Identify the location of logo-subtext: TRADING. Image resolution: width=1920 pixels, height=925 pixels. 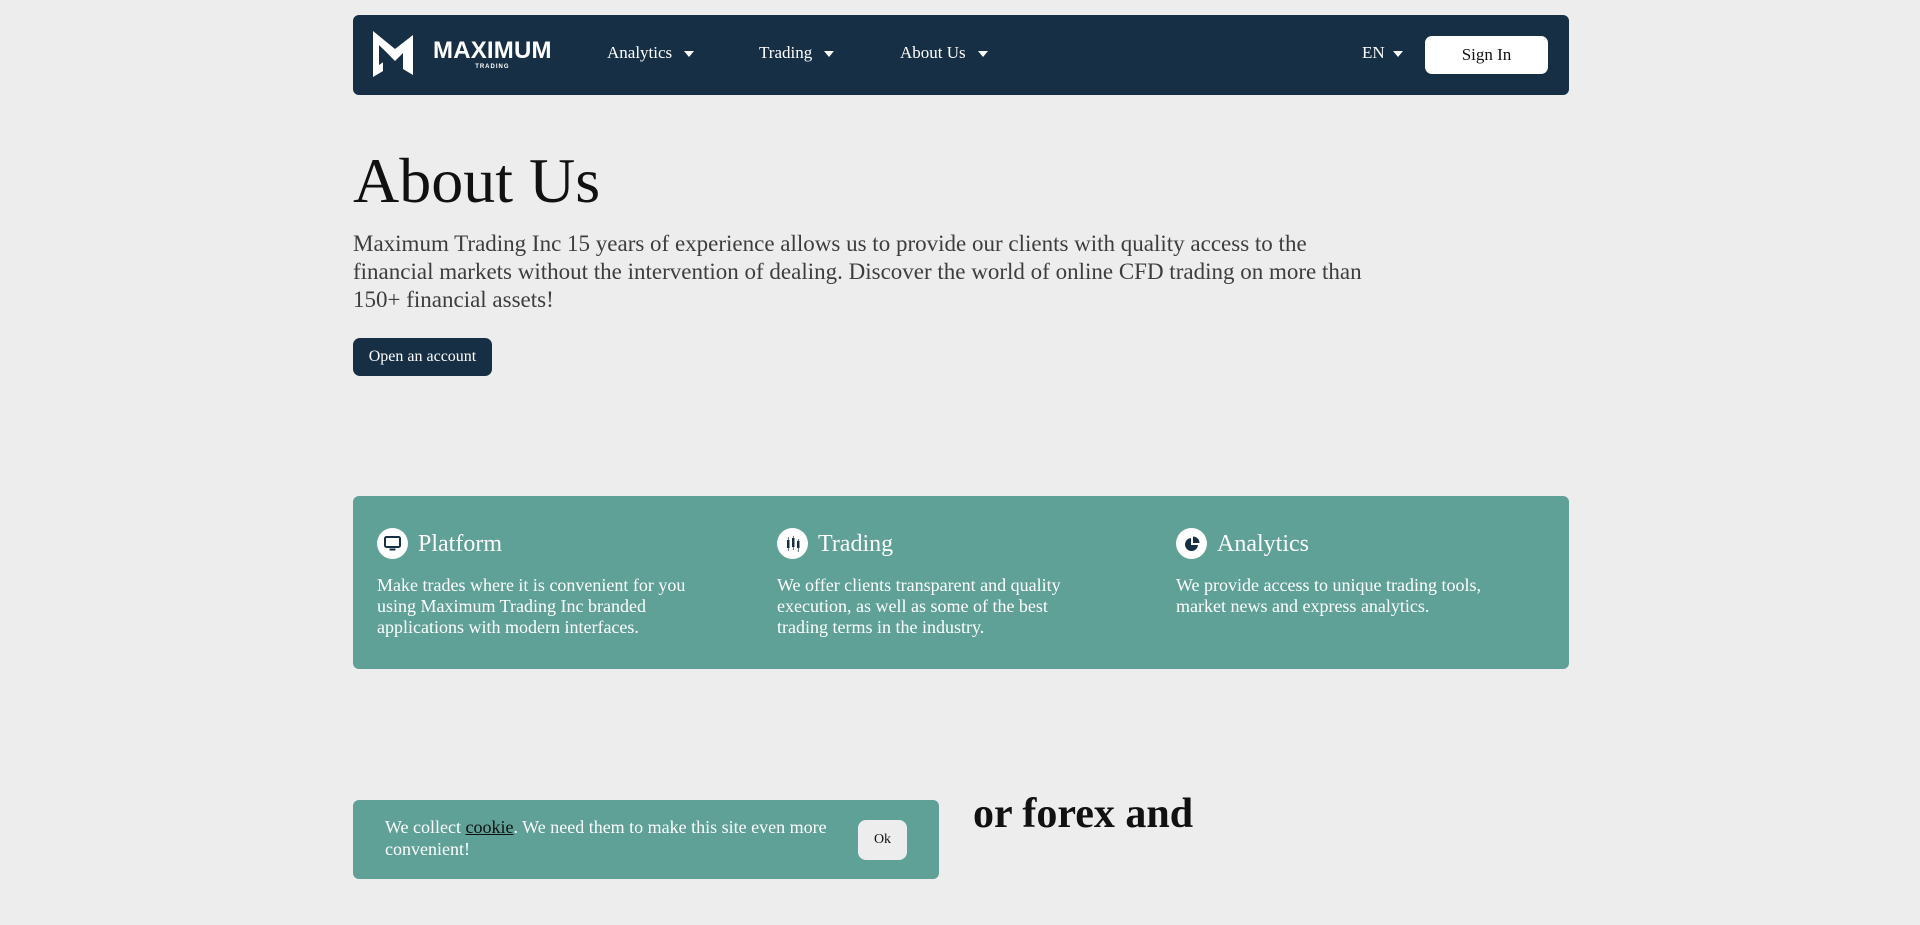
(492, 67).